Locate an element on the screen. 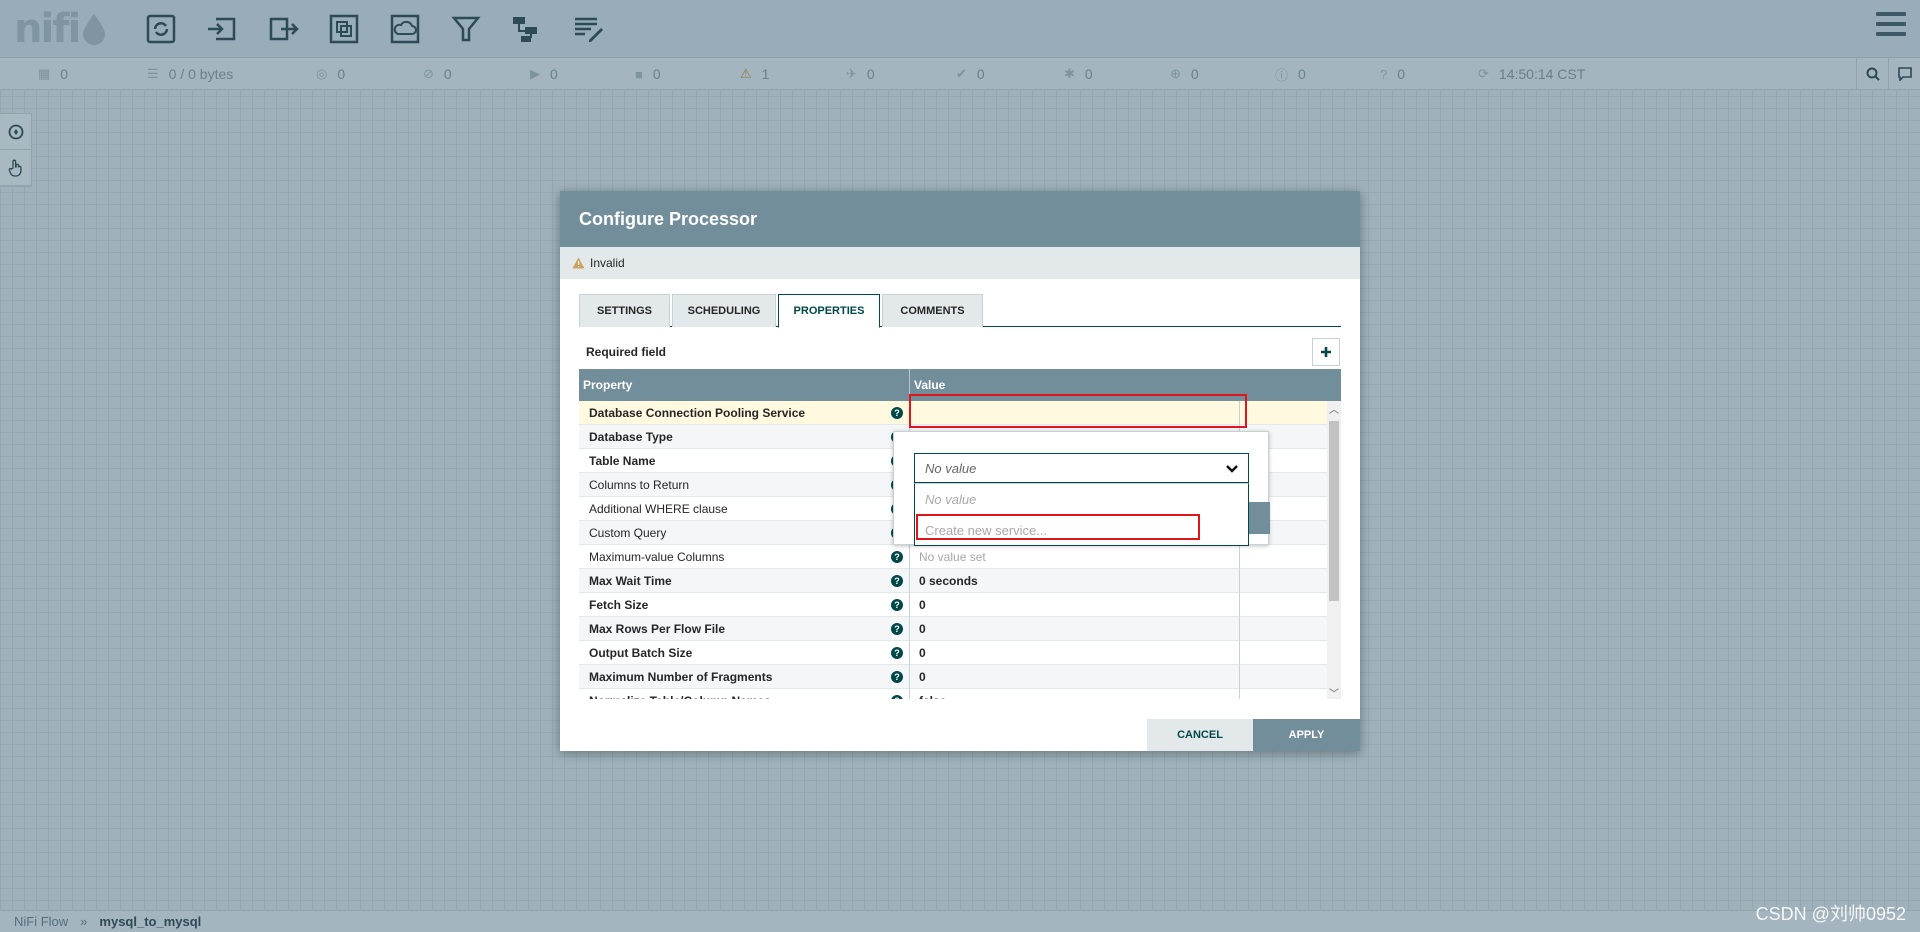  property-row: Database Connection Pooling Service? is located at coordinates (953, 413).